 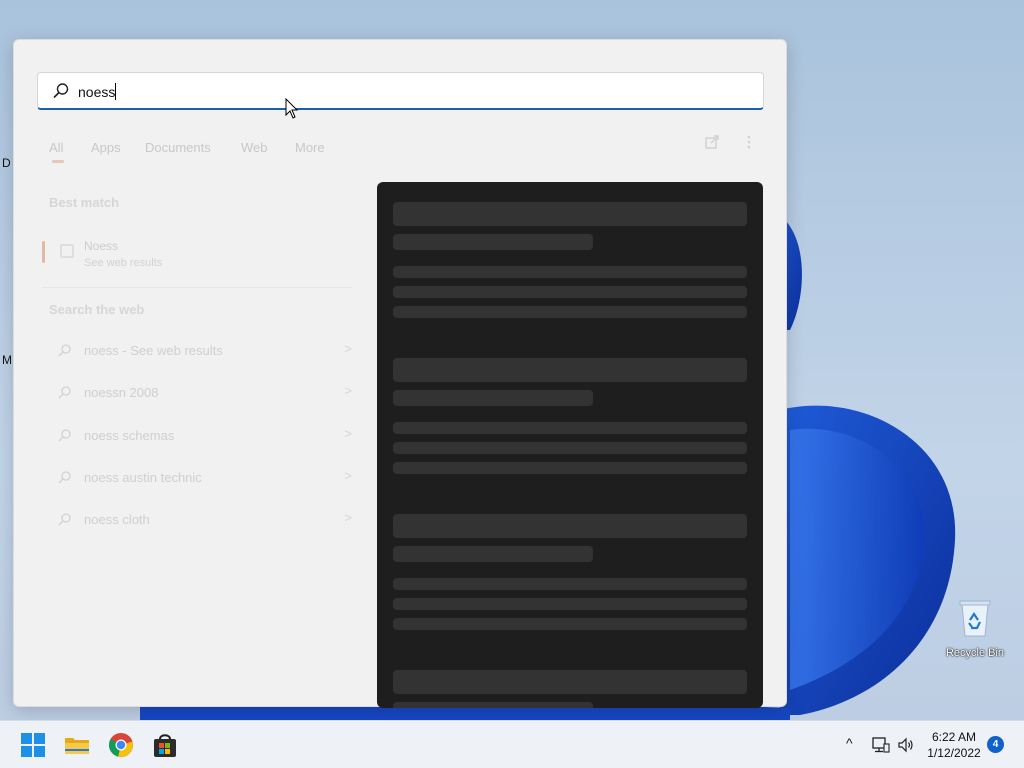 What do you see at coordinates (995, 744) in the screenshot?
I see `notification-badge: 4` at bounding box center [995, 744].